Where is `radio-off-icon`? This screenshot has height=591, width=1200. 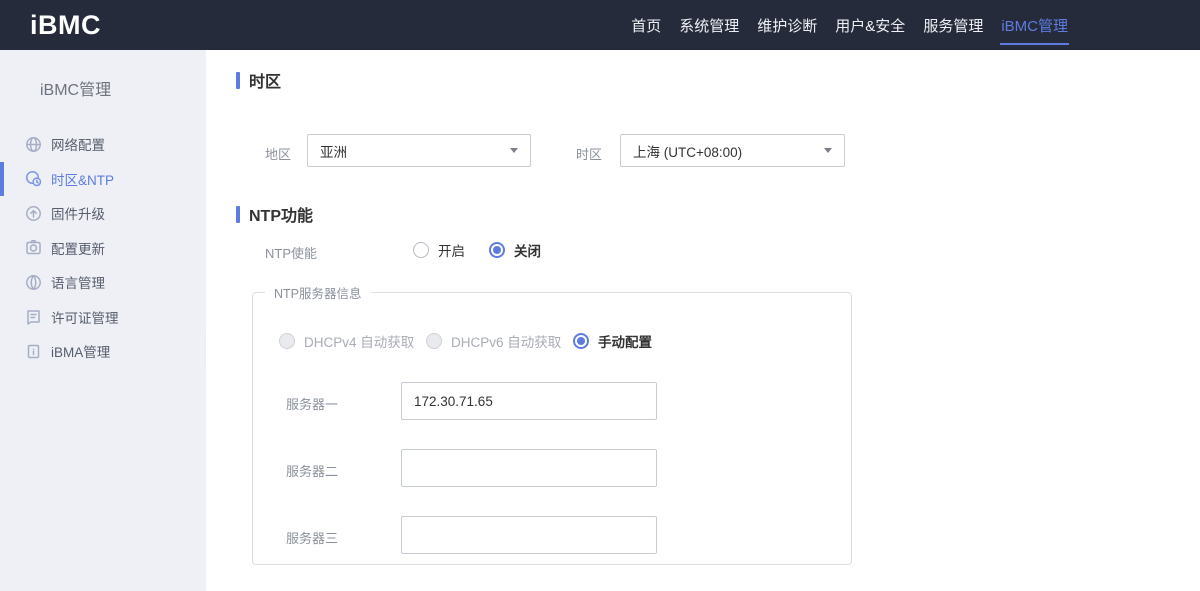 radio-off-icon is located at coordinates (421, 250).